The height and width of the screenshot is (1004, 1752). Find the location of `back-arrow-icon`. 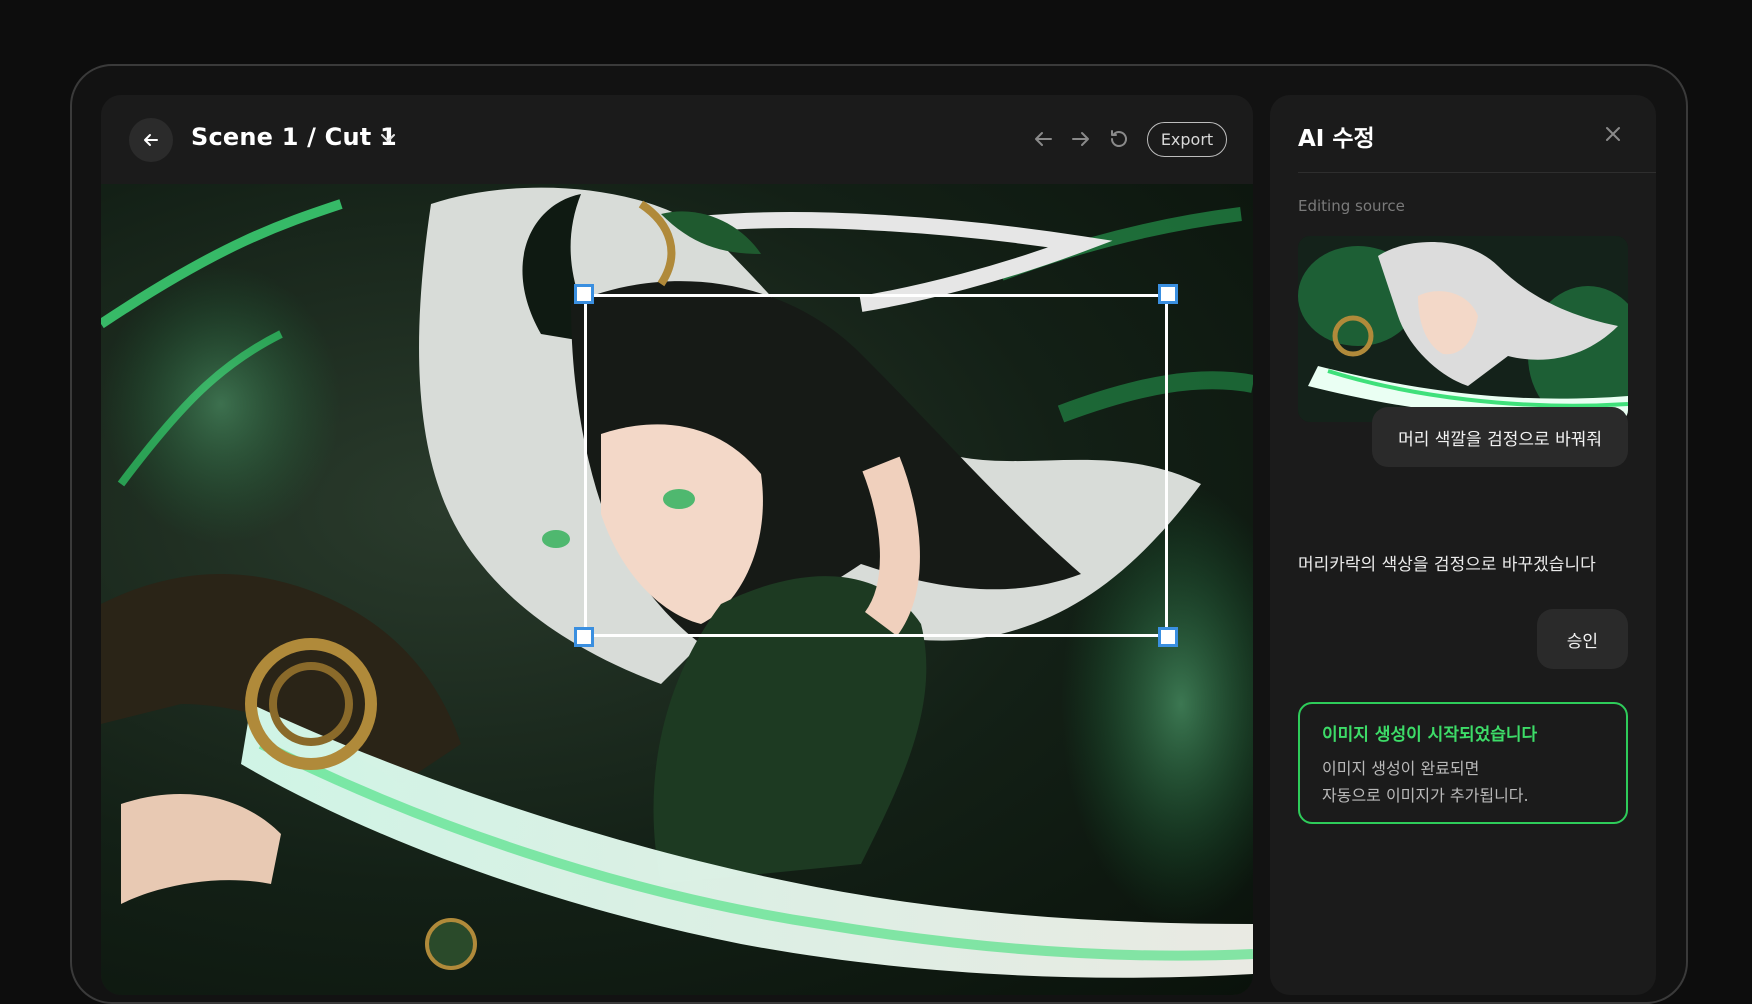

back-arrow-icon is located at coordinates (151, 140).